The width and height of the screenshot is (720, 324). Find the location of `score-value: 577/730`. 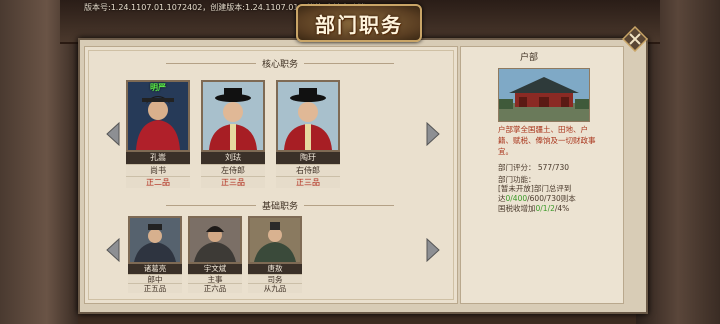

score-value: 577/730 is located at coordinates (553, 167).